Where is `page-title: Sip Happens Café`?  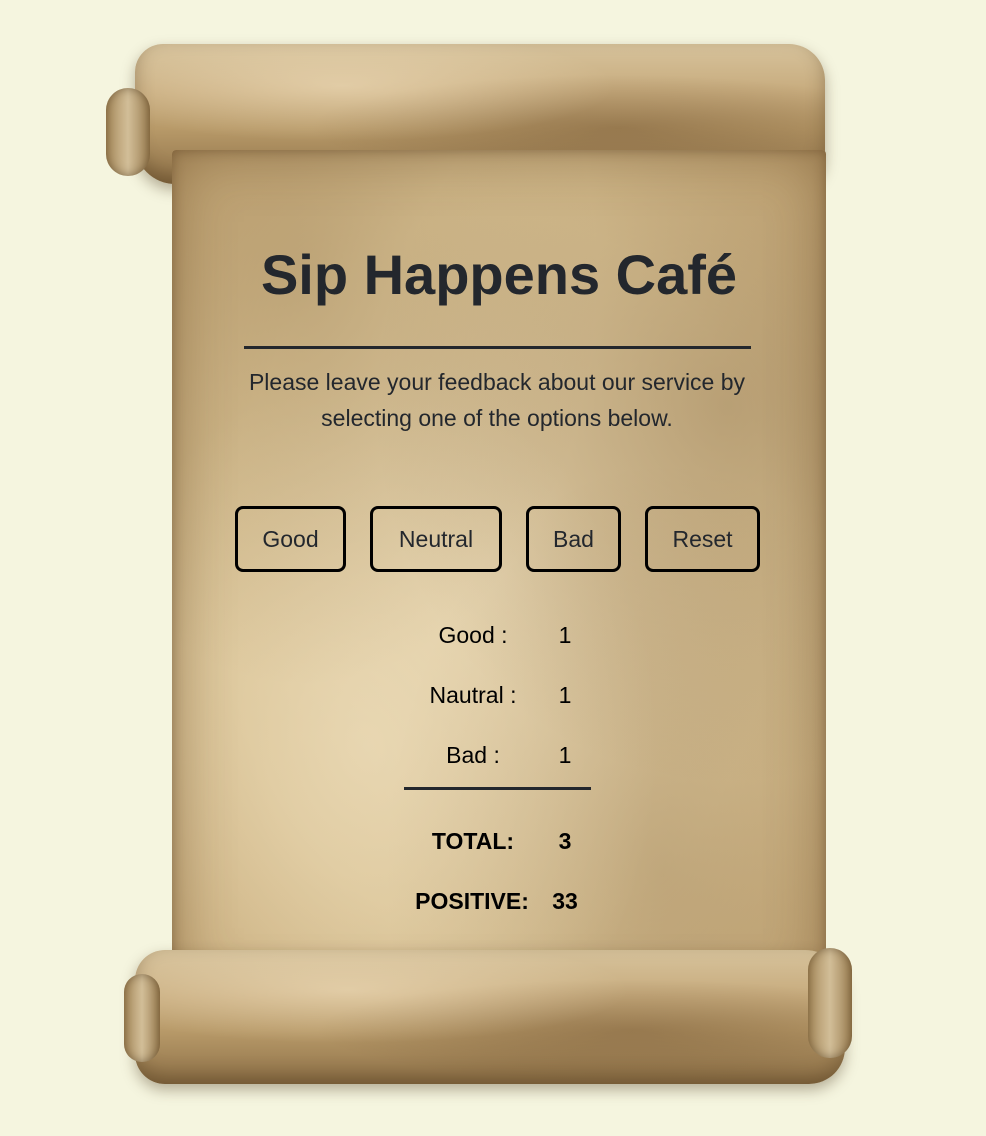
page-title: Sip Happens Café is located at coordinates (499, 274).